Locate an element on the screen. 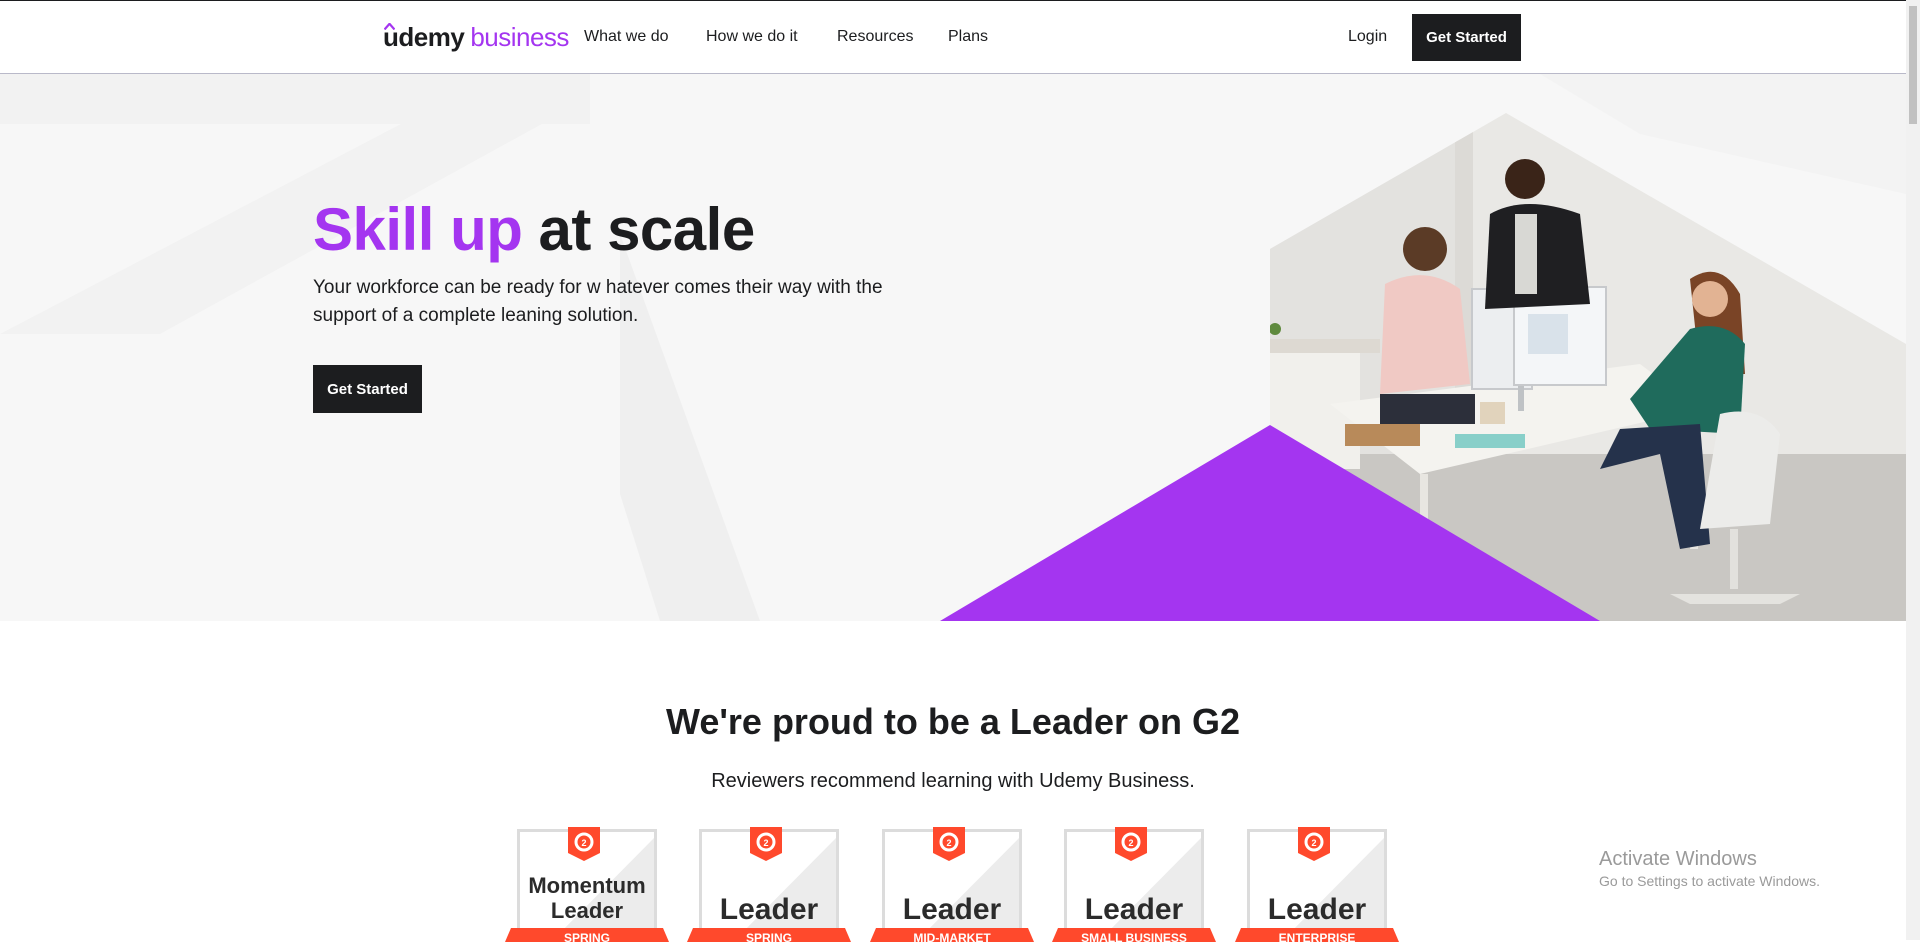 This screenshot has height=942, width=1920. nav-how-we-do-it: How we do it is located at coordinates (752, 37).